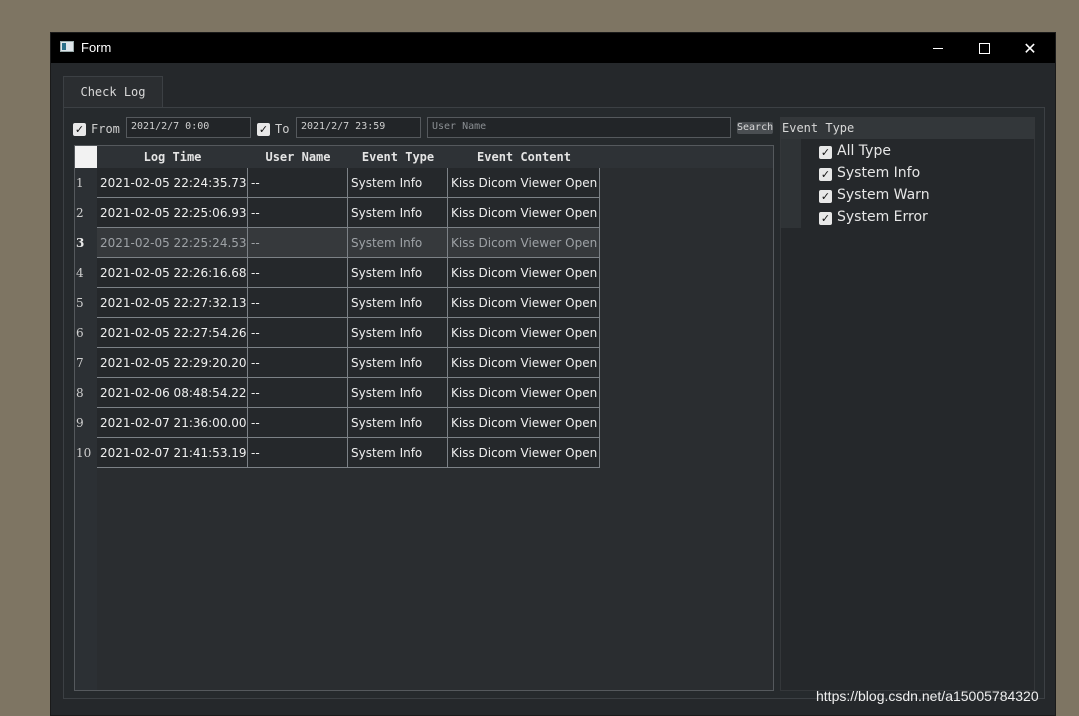 Image resolution: width=1079 pixels, height=716 pixels. What do you see at coordinates (172, 183) in the screenshot?
I see `cell-log-time: 2021-02-05 22:24:35.732` at bounding box center [172, 183].